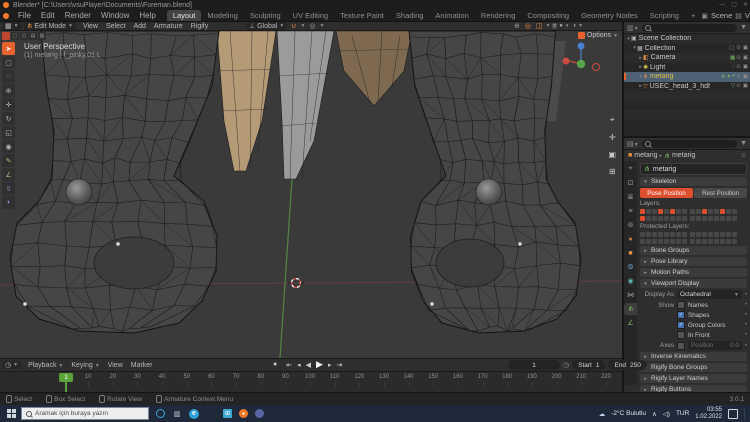 The height and width of the screenshot is (422, 750). Describe the element at coordinates (630, 239) in the screenshot. I see `tab-world: ●` at that location.